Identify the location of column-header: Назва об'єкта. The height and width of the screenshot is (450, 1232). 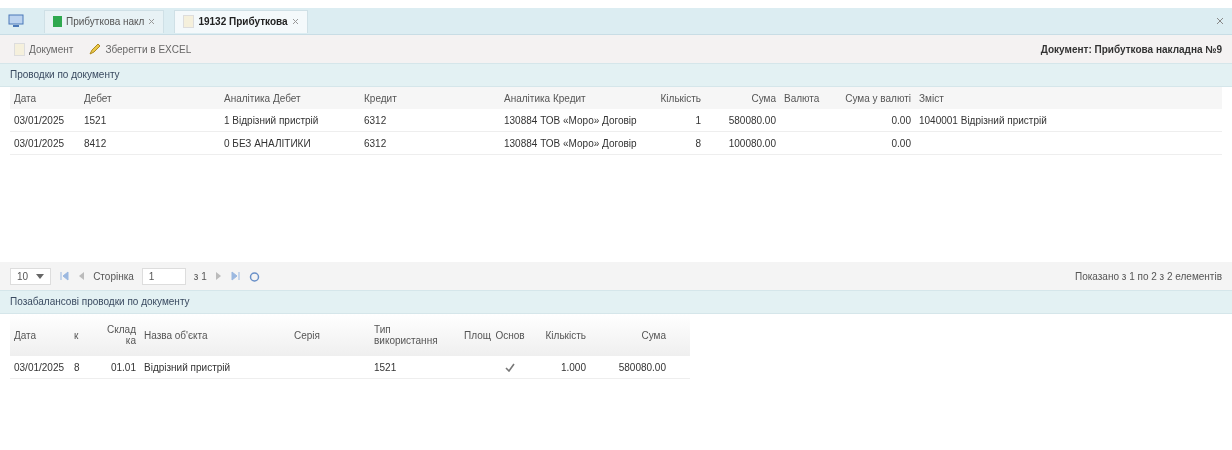
(215, 335).